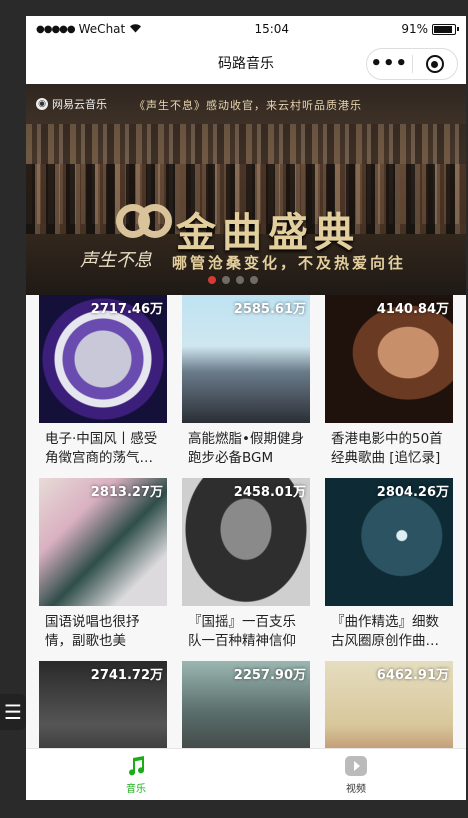 Image resolution: width=468 pixels, height=818 pixels. Describe the element at coordinates (126, 675) in the screenshot. I see `play-count: 2741.72万` at that location.